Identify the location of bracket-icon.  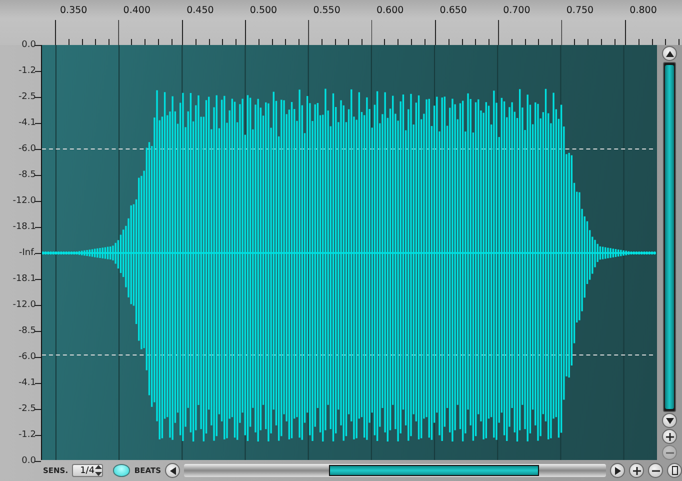
(675, 470).